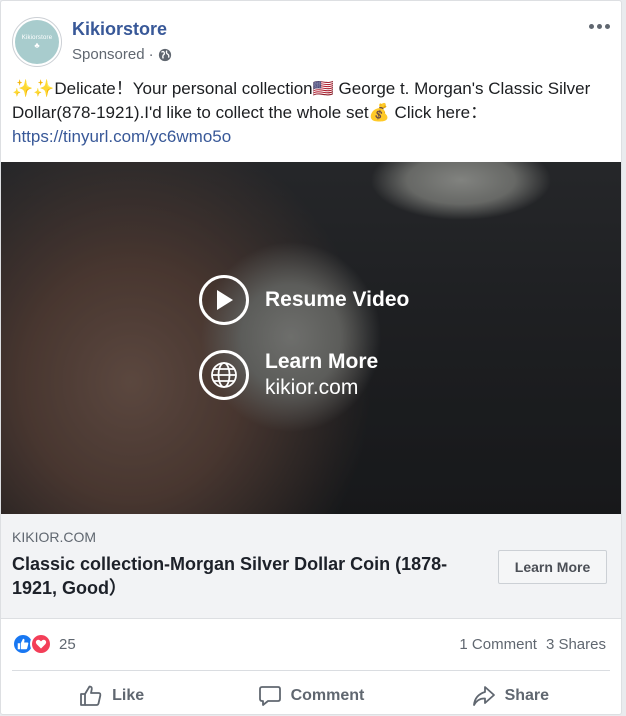 The image size is (626, 716). What do you see at coordinates (311, 43) in the screenshot?
I see `post-header: Kikiorstore ♣ Kikiorstore Sponsored ·` at bounding box center [311, 43].